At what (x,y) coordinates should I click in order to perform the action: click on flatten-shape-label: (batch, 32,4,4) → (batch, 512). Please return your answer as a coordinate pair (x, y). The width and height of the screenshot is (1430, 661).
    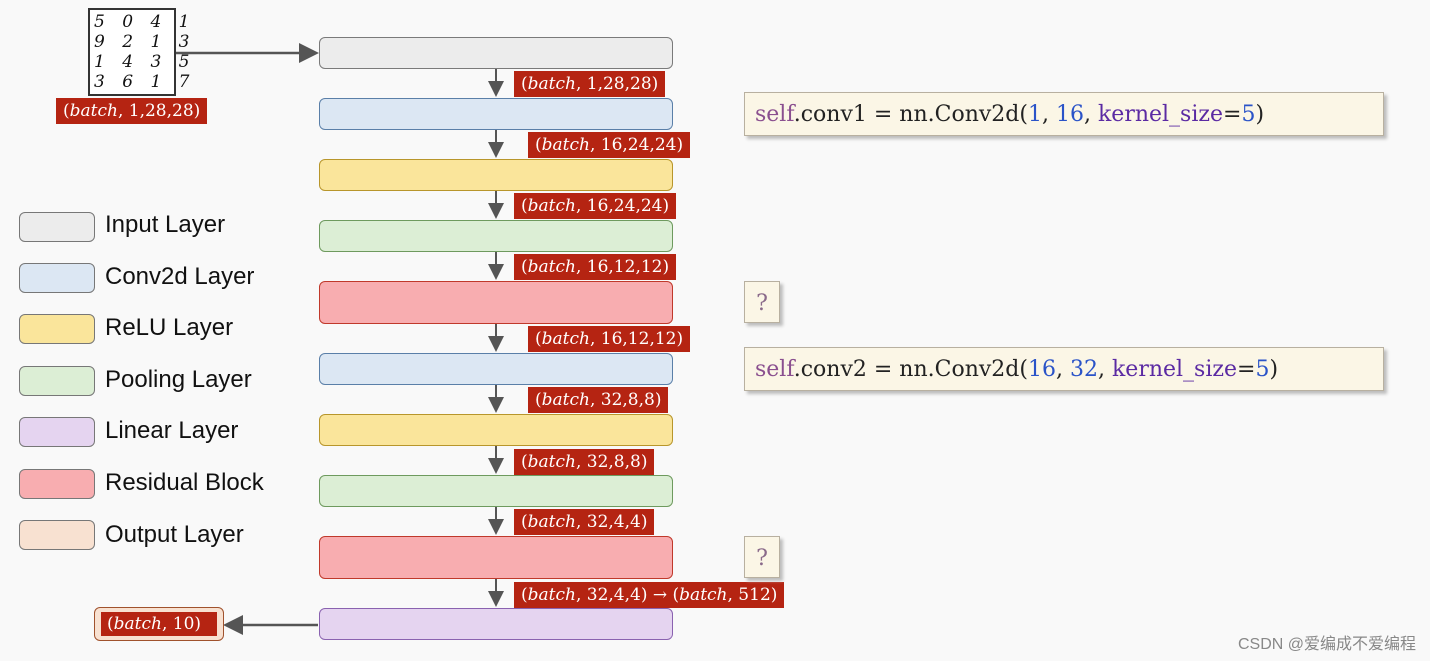
    Looking at the image, I should click on (649, 595).